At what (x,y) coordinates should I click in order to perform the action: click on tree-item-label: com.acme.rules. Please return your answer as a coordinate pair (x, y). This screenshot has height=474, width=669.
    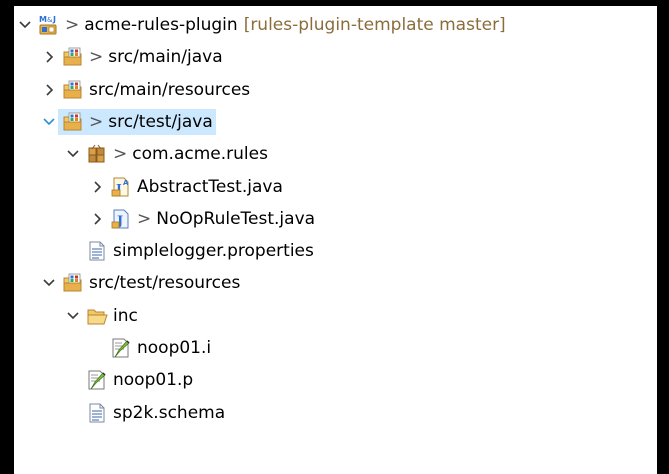
    Looking at the image, I should click on (200, 154).